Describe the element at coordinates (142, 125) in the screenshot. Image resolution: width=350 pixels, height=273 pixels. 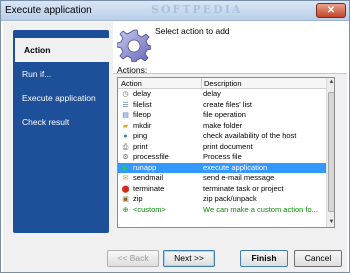
I see `action-name: mkdir` at that location.